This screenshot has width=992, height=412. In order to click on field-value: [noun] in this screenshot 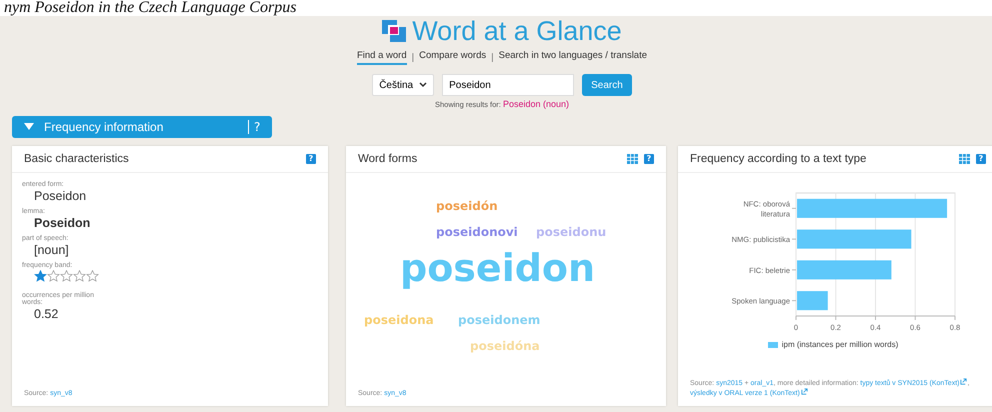, I will do `click(51, 250)`.